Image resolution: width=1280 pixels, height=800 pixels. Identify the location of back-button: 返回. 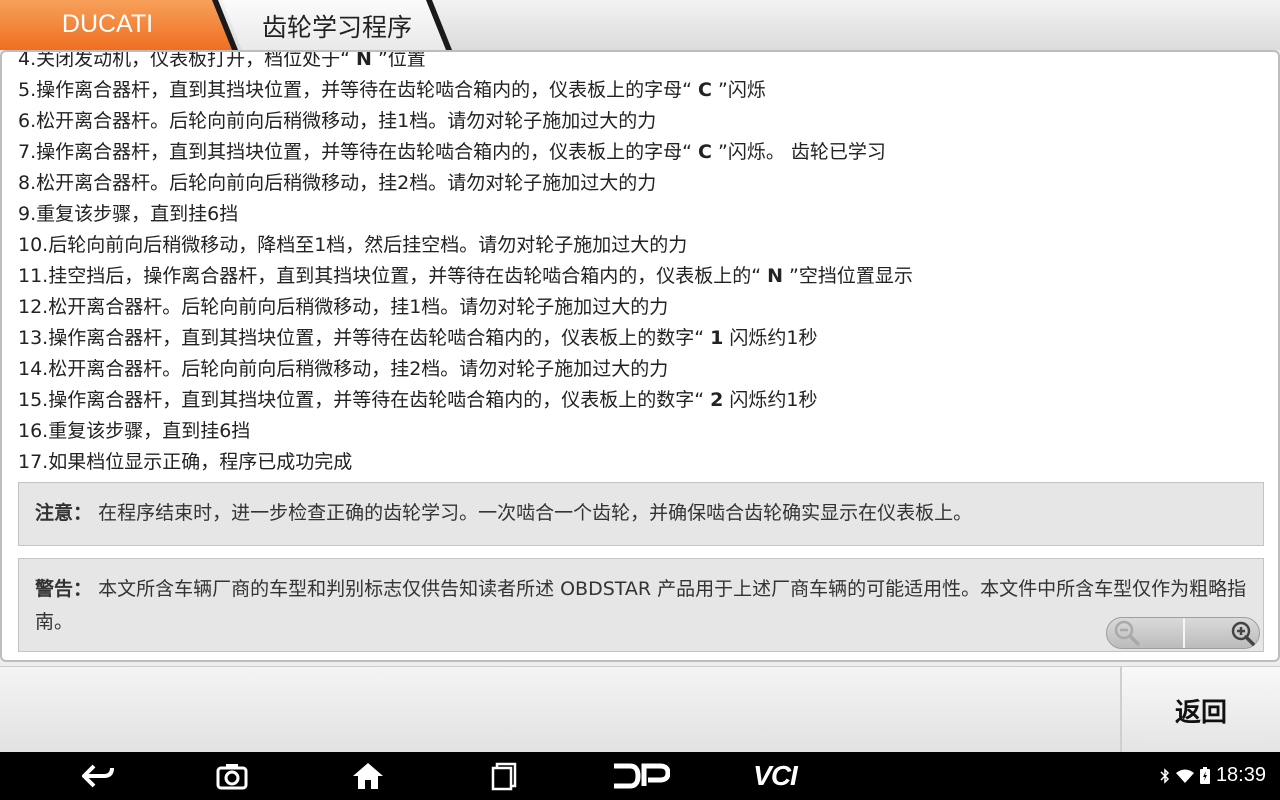
(1200, 710).